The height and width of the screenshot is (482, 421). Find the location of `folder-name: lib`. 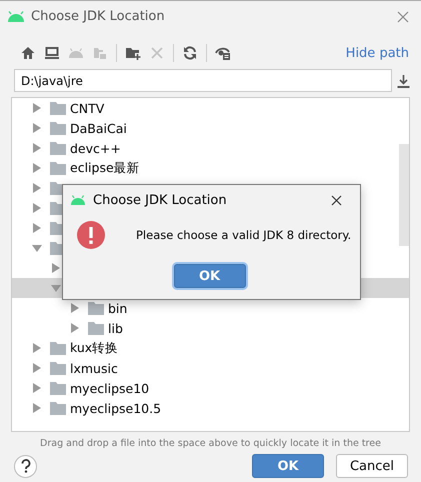

folder-name: lib is located at coordinates (115, 328).